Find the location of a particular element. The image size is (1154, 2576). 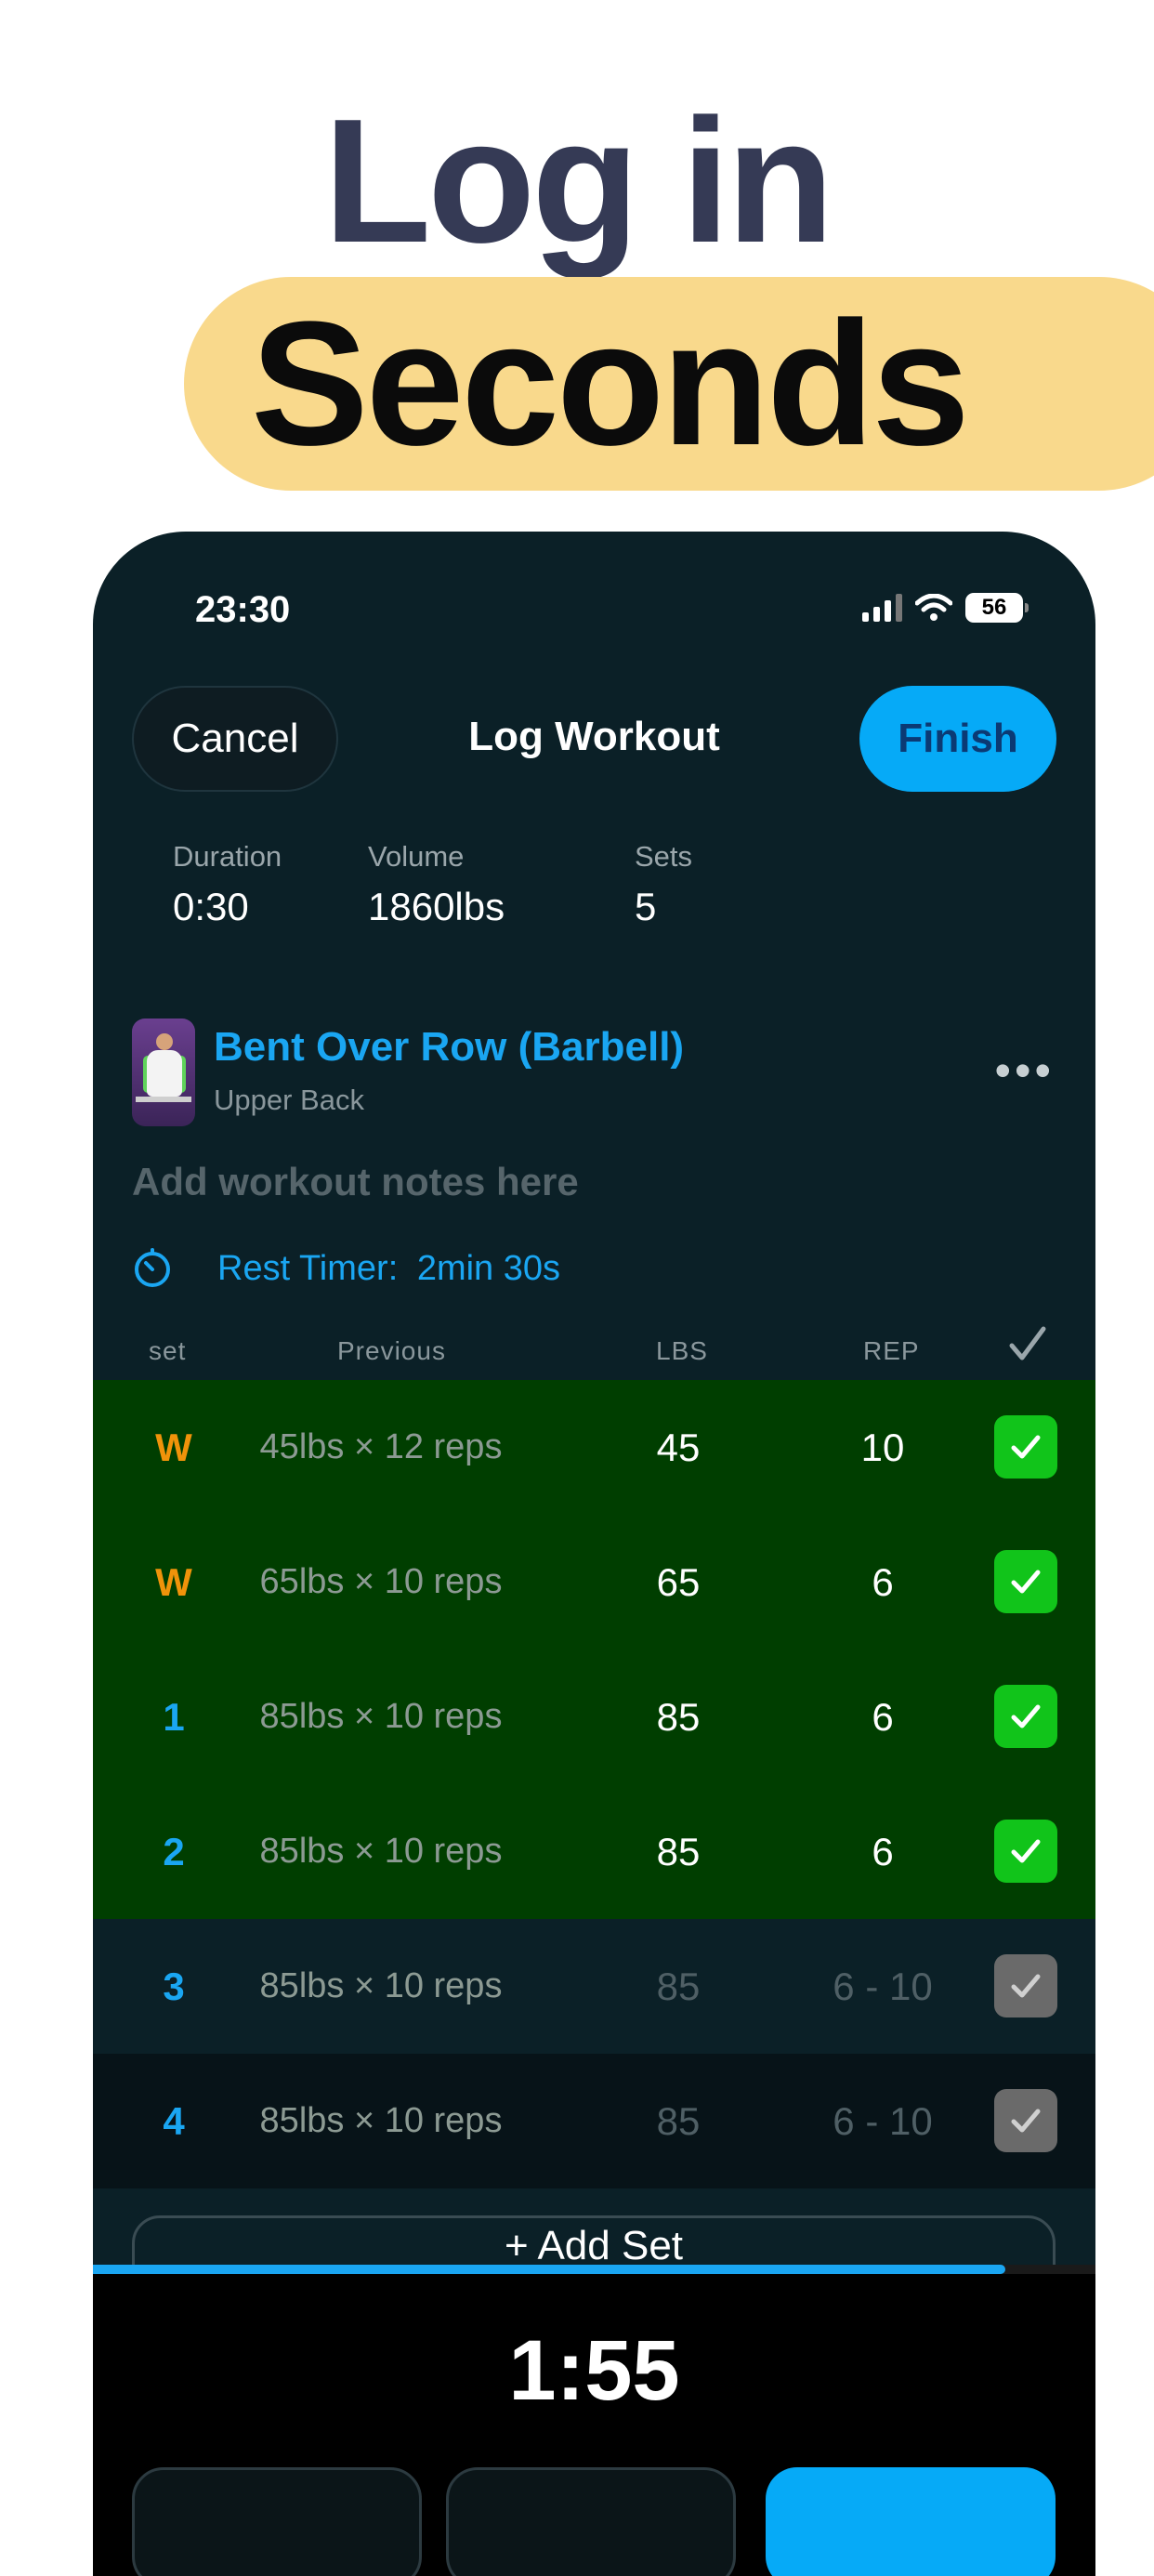

stat-sets: Sets 5 is located at coordinates (664, 884).